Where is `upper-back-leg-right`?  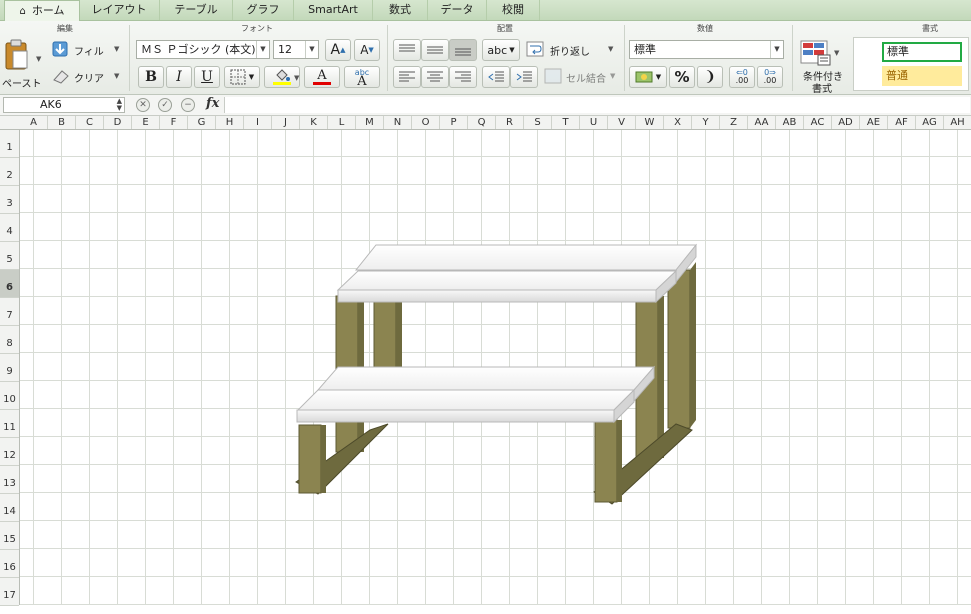 upper-back-leg-right is located at coordinates (387, 334).